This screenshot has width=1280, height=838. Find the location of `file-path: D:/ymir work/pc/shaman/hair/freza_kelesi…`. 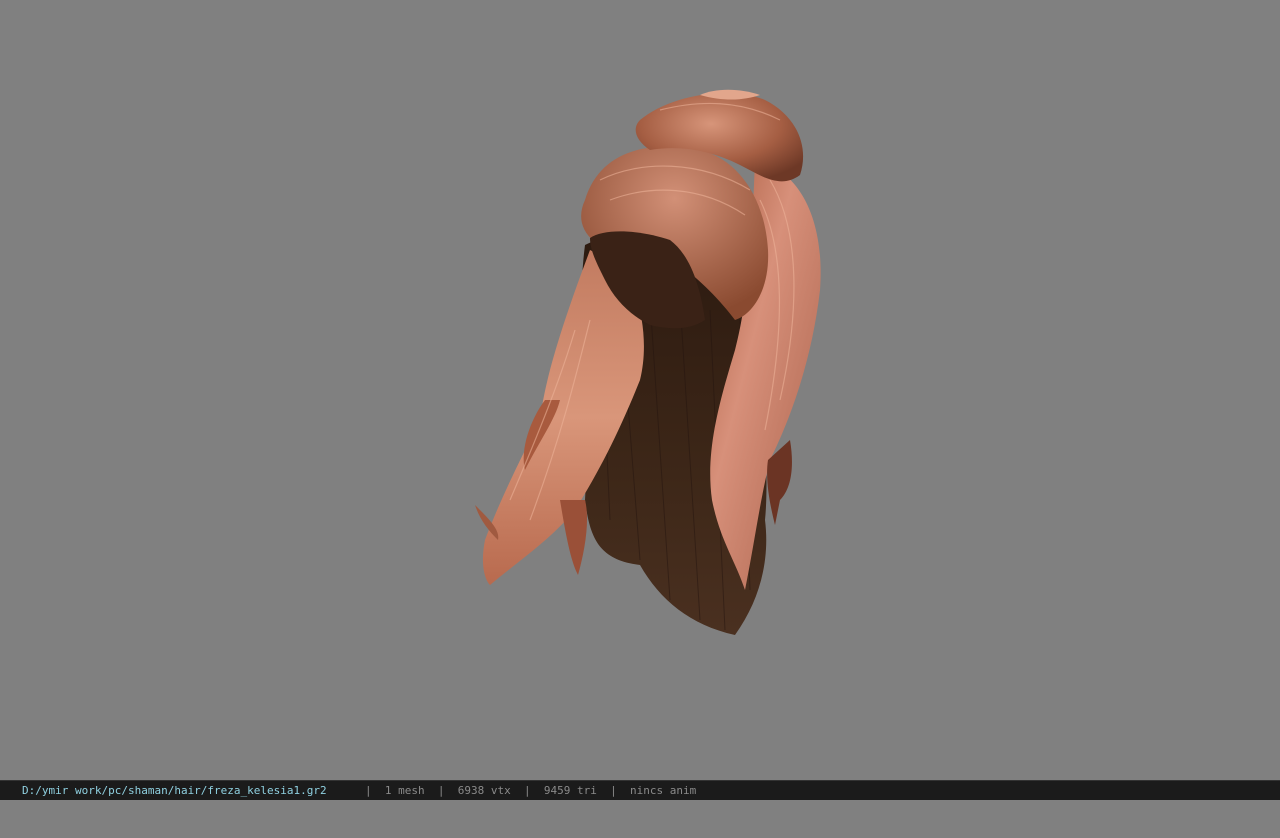

file-path: D:/ymir work/pc/shaman/hair/freza_kelesi… is located at coordinates (174, 790).